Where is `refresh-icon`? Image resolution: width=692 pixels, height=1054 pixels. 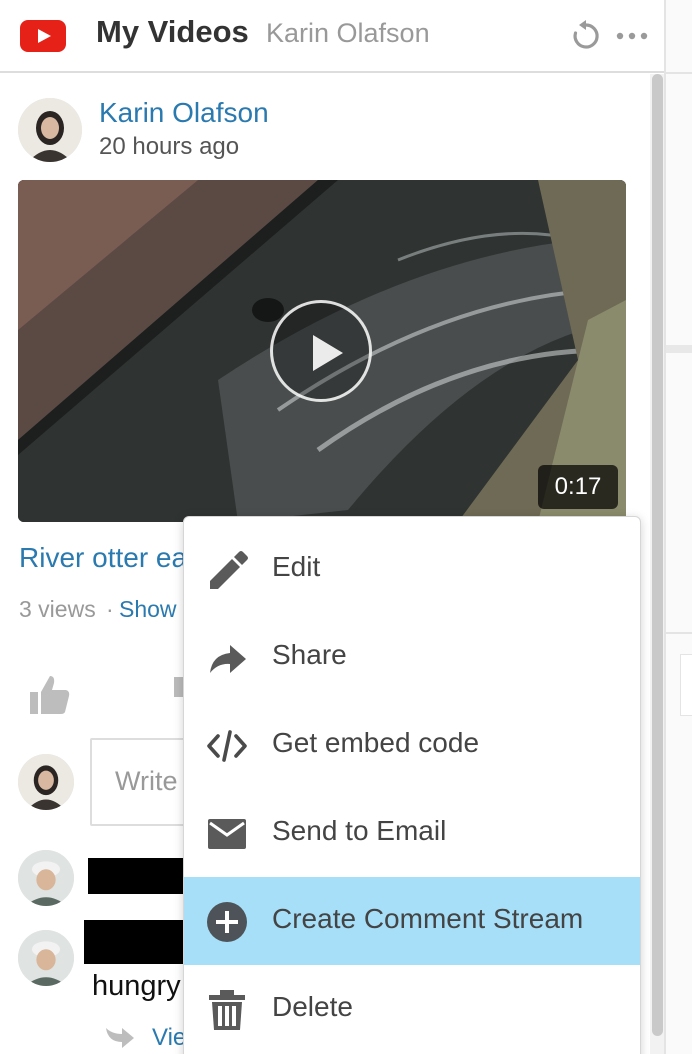 refresh-icon is located at coordinates (586, 36).